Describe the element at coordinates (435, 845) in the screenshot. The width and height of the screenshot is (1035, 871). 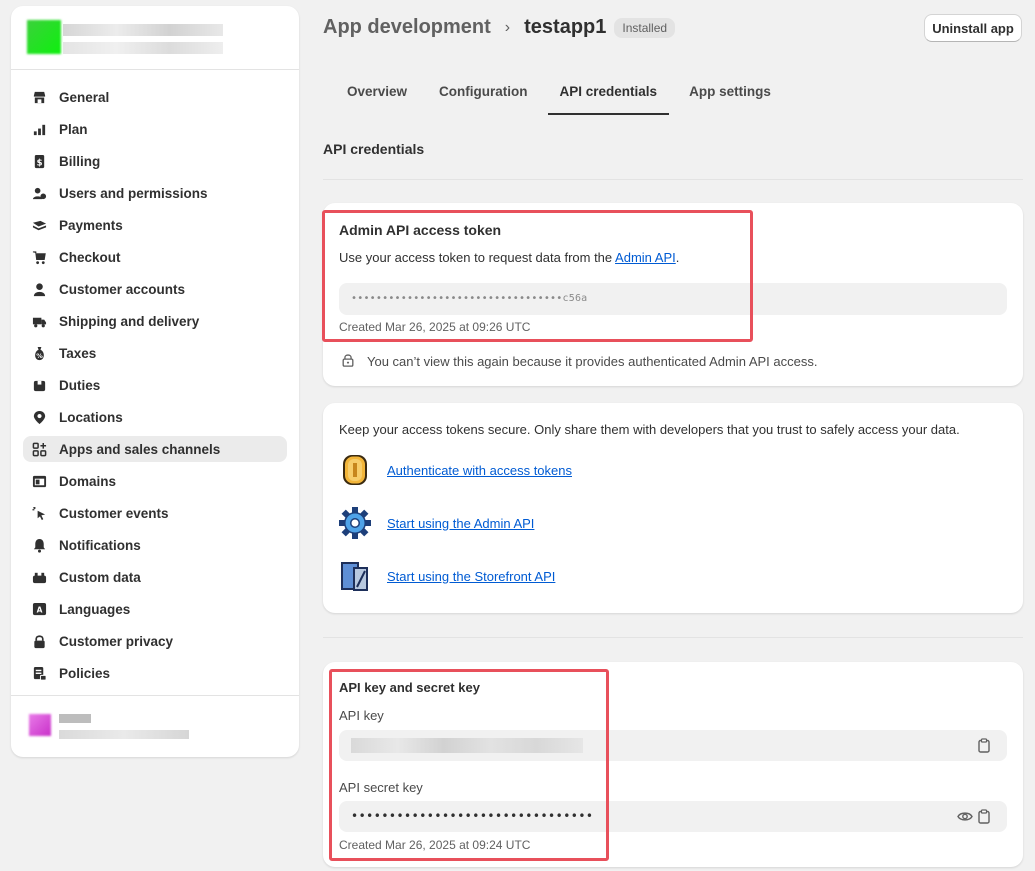
I see `api-keys-created: Created Mar 26, 2025 at 09:24 UTC` at that location.